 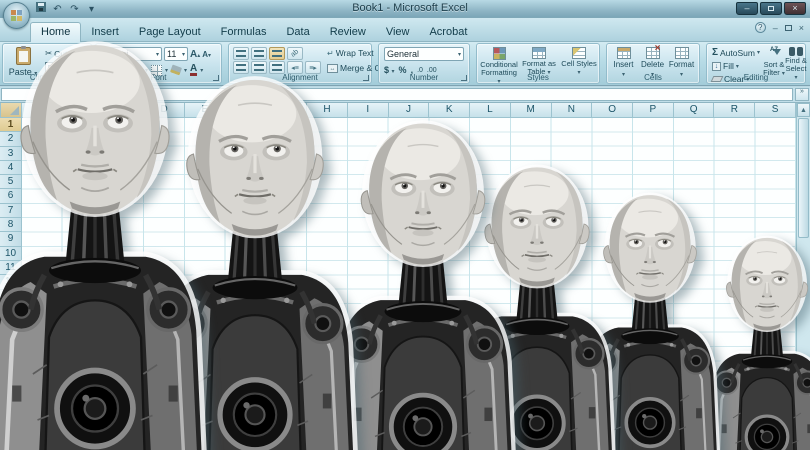 I want to click on save-button, so click(x=40, y=9).